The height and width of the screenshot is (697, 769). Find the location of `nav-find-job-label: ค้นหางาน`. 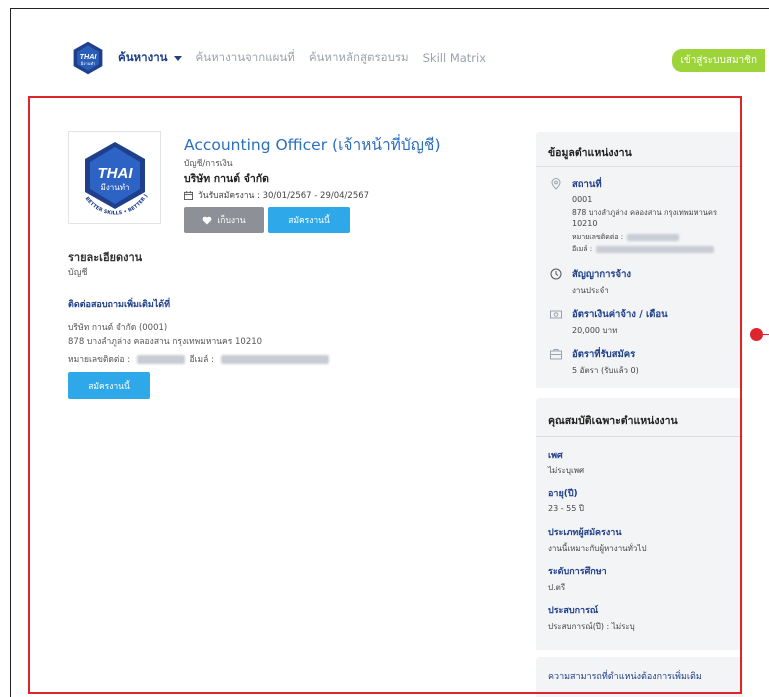

nav-find-job-label: ค้นหางาน is located at coordinates (143, 57).